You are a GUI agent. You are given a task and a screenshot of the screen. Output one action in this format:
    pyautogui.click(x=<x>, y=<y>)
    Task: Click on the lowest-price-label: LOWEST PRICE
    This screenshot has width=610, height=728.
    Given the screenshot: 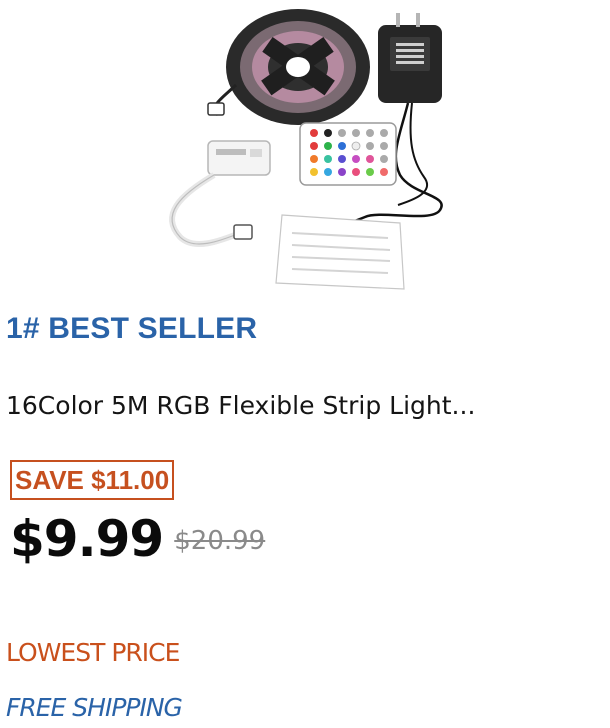 What is the action you would take?
    pyautogui.click(x=93, y=652)
    